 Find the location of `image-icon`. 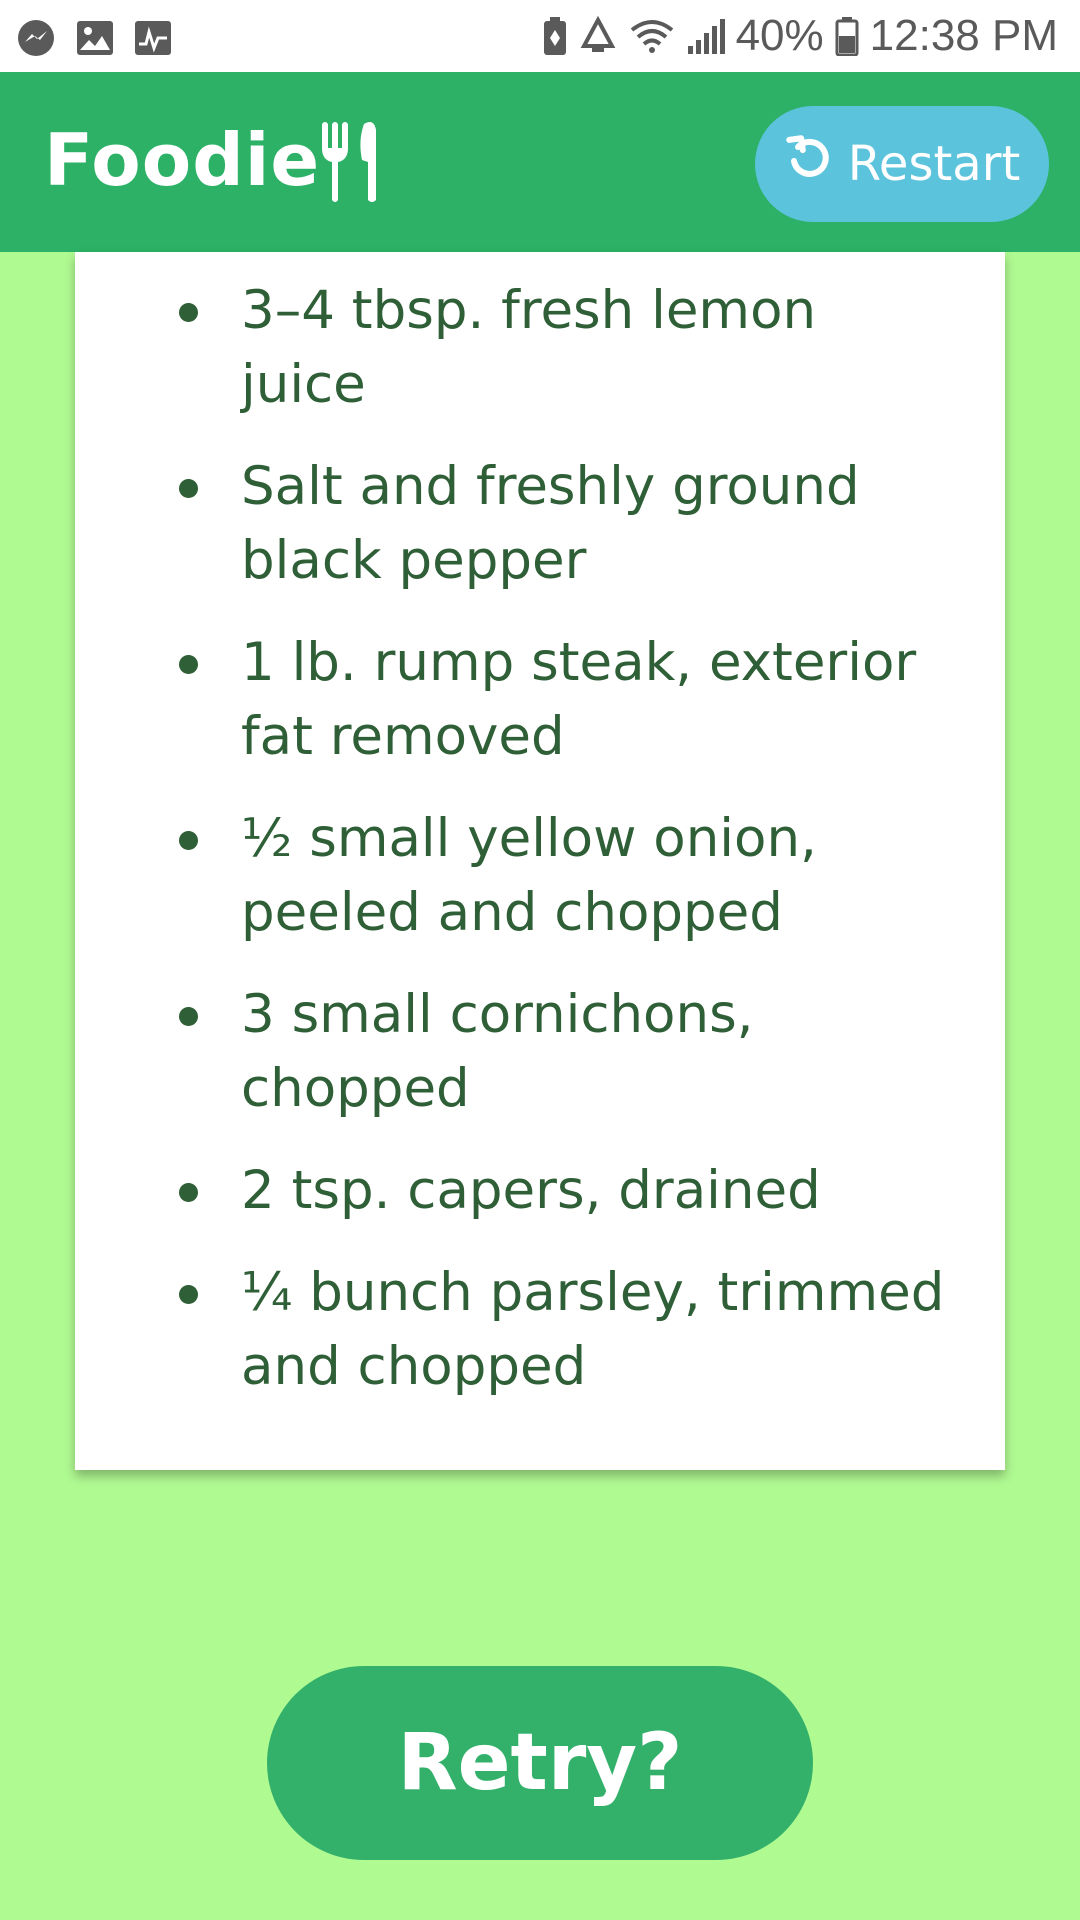

image-icon is located at coordinates (95, 38).